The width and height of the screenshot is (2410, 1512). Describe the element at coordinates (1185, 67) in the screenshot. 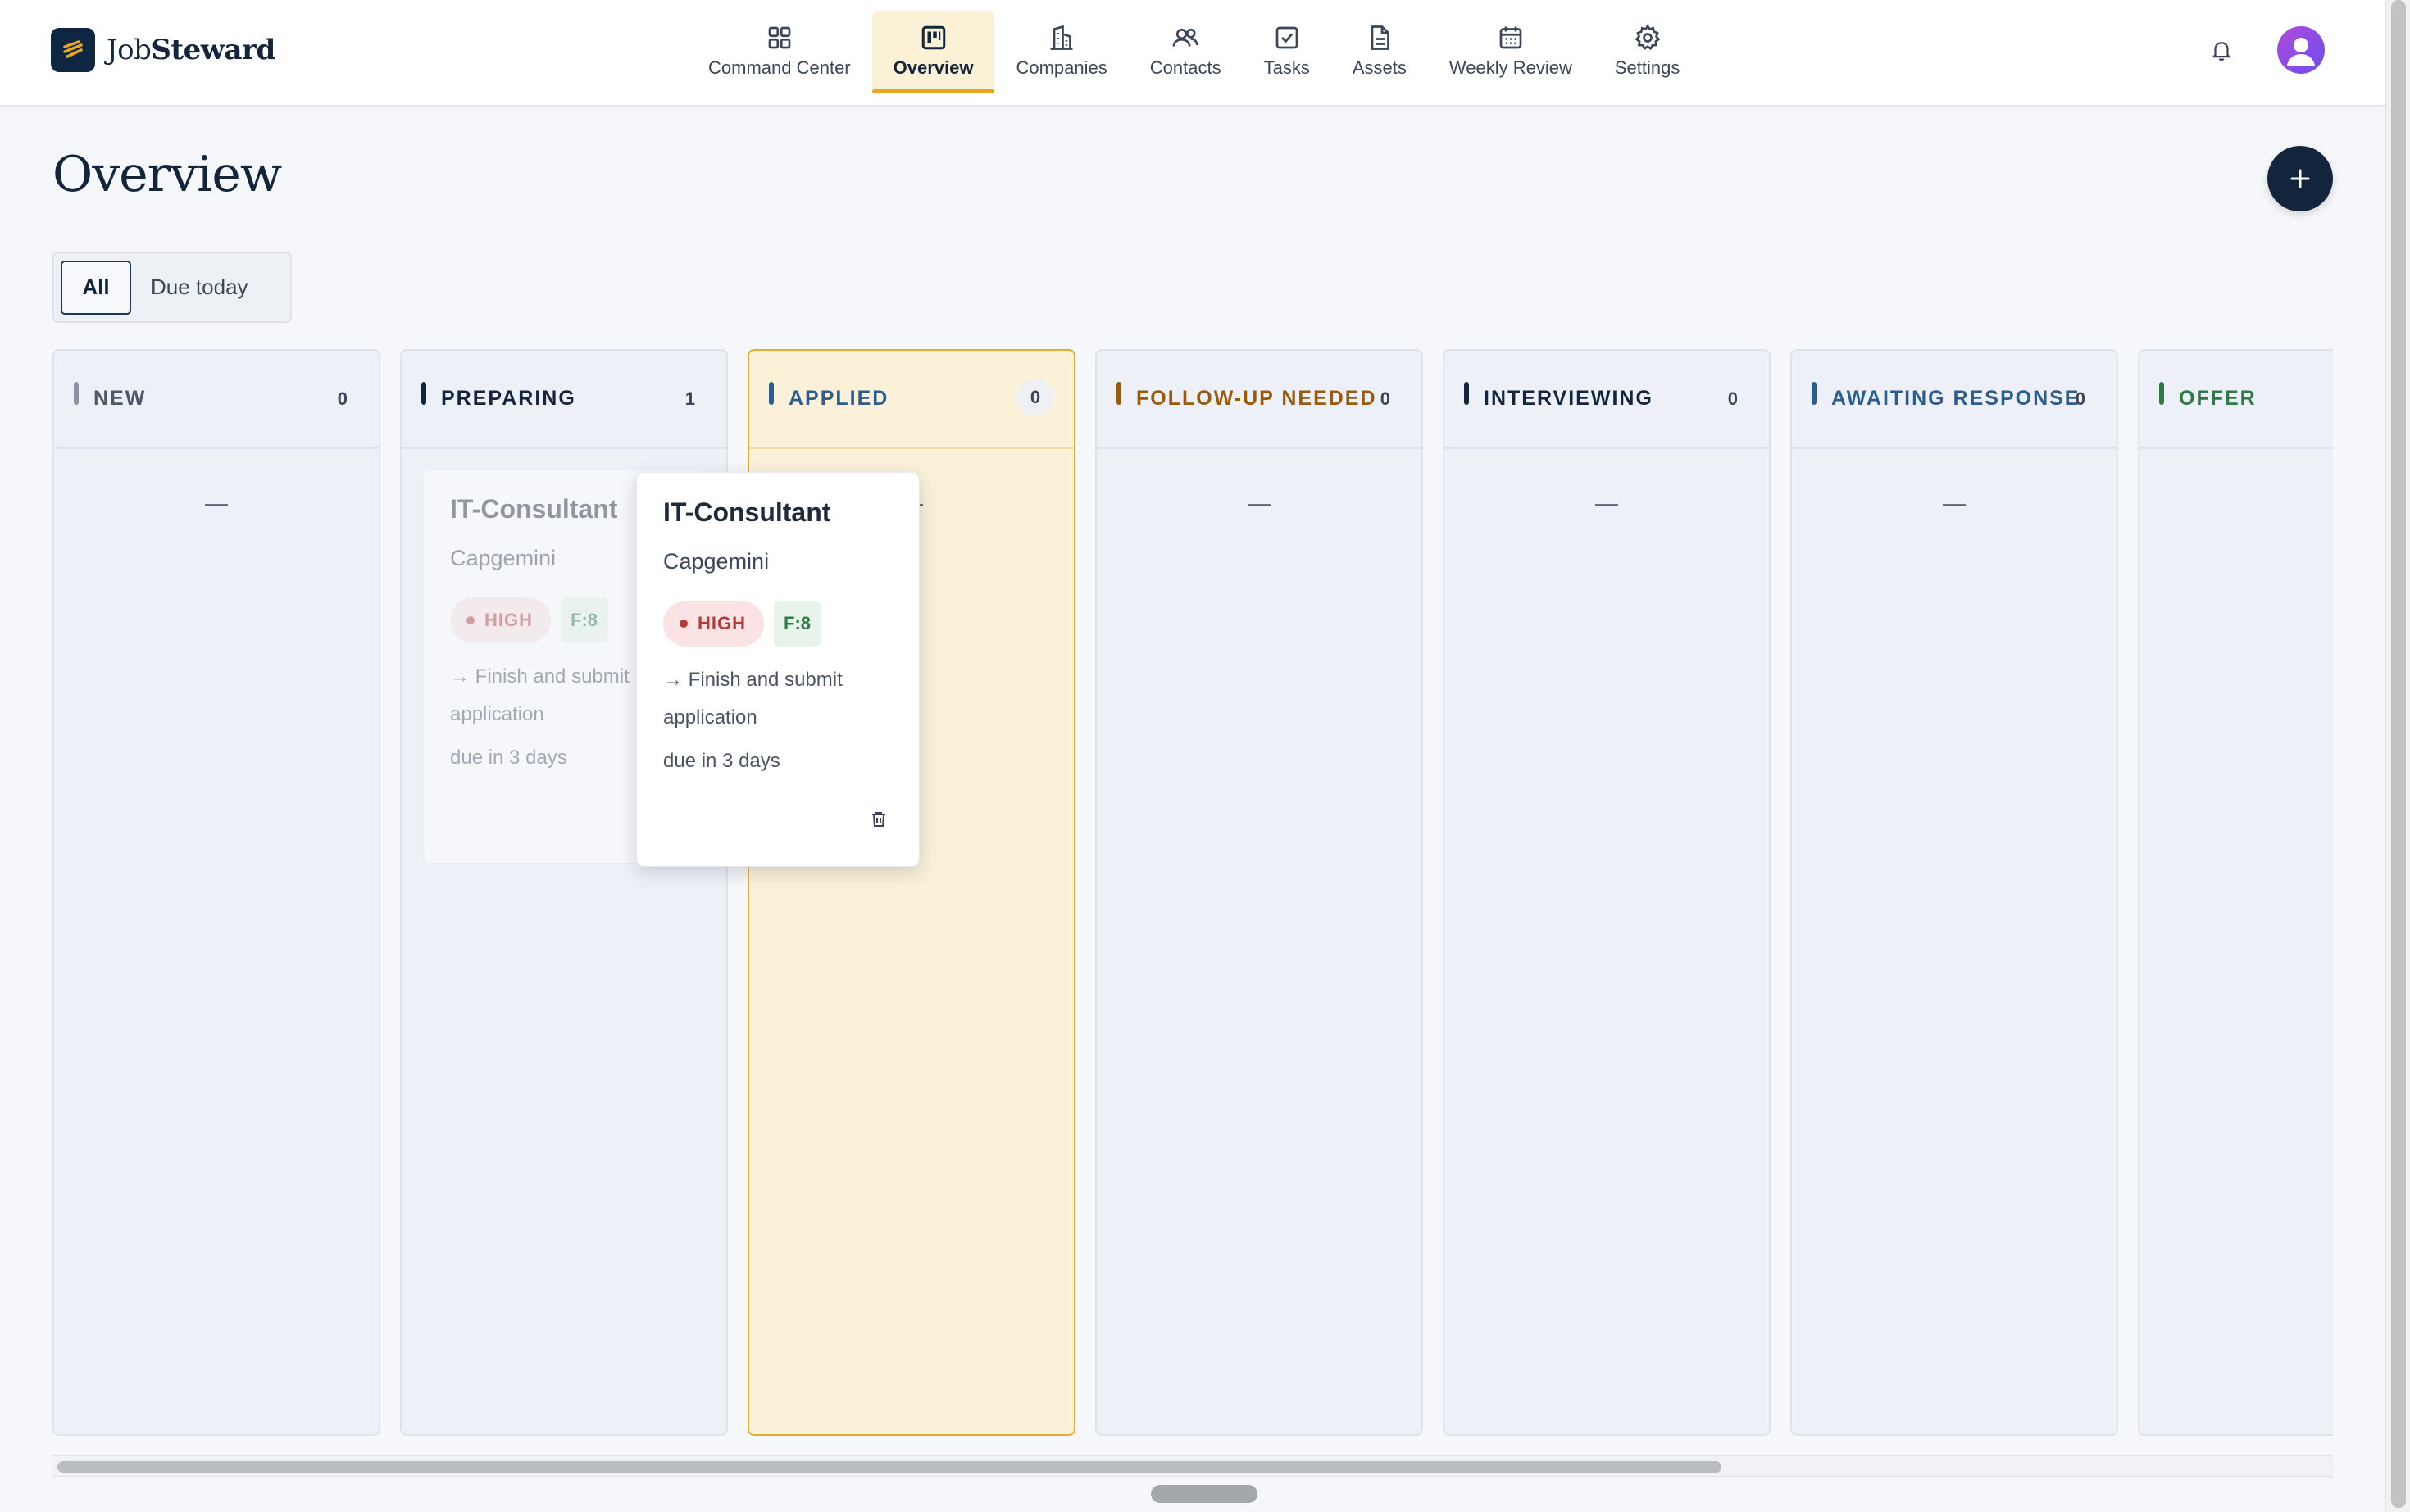

I see `nav-label: Contacts` at that location.